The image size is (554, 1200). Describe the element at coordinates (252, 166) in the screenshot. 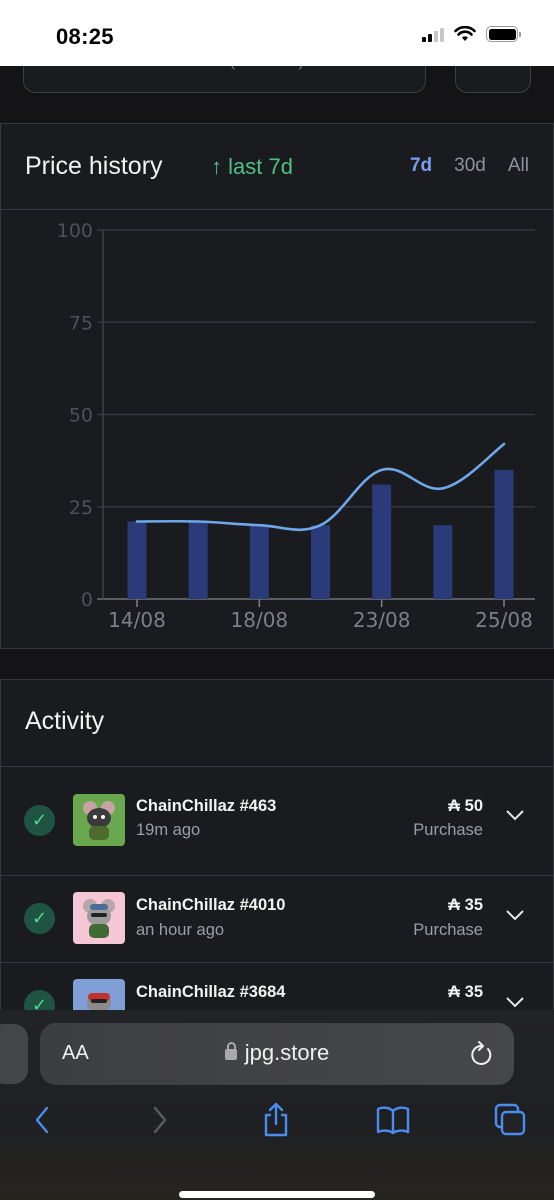

I see `trend-indicator: ↑ last 7d` at that location.